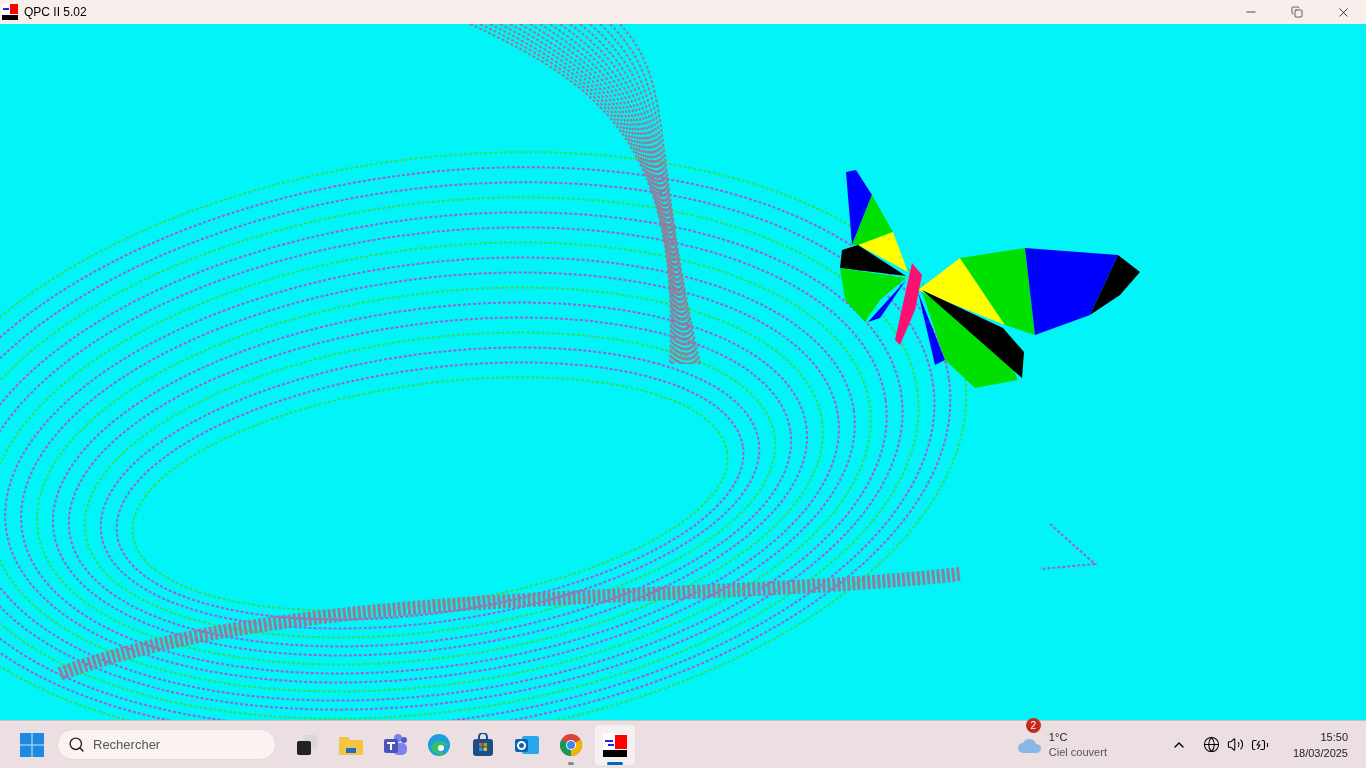  I want to click on emulator-logo-icon, so click(615, 744).